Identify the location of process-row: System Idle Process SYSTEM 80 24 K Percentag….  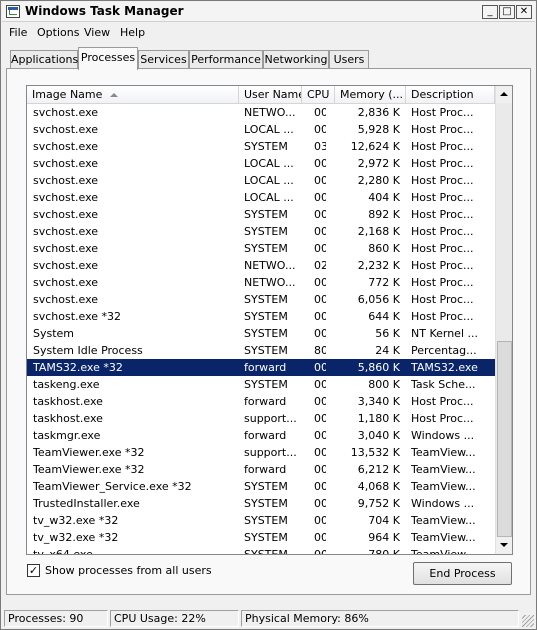
(261, 350).